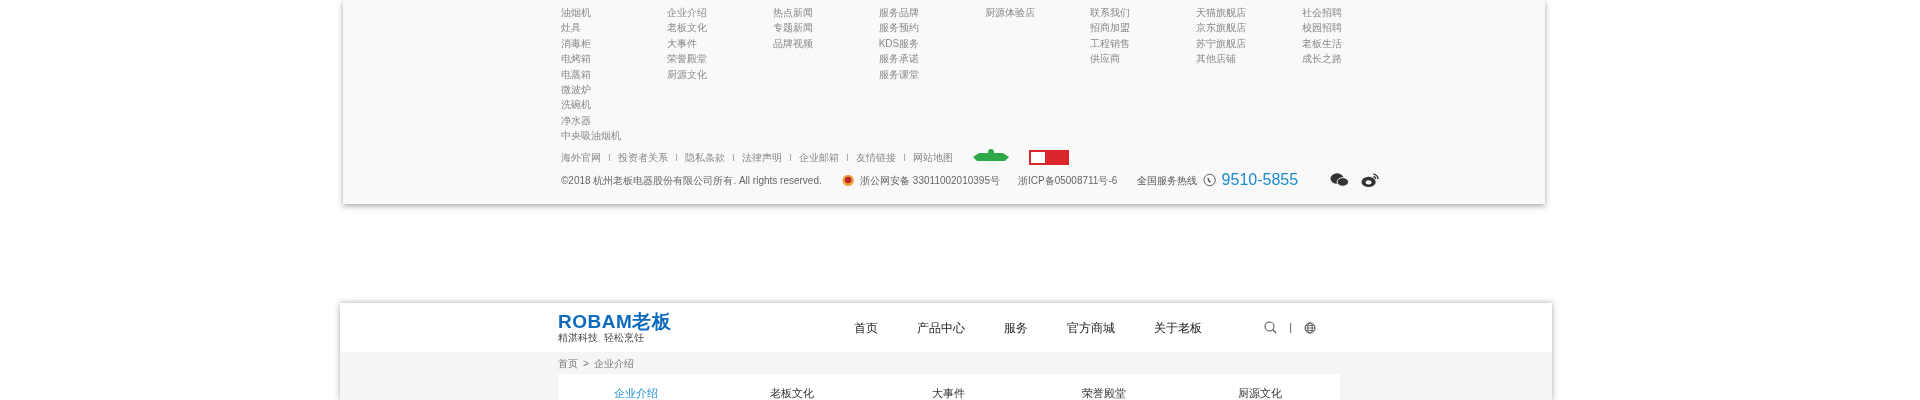 Image resolution: width=1920 pixels, height=400 pixels. I want to click on footer-link: 企业介绍, so click(686, 13).